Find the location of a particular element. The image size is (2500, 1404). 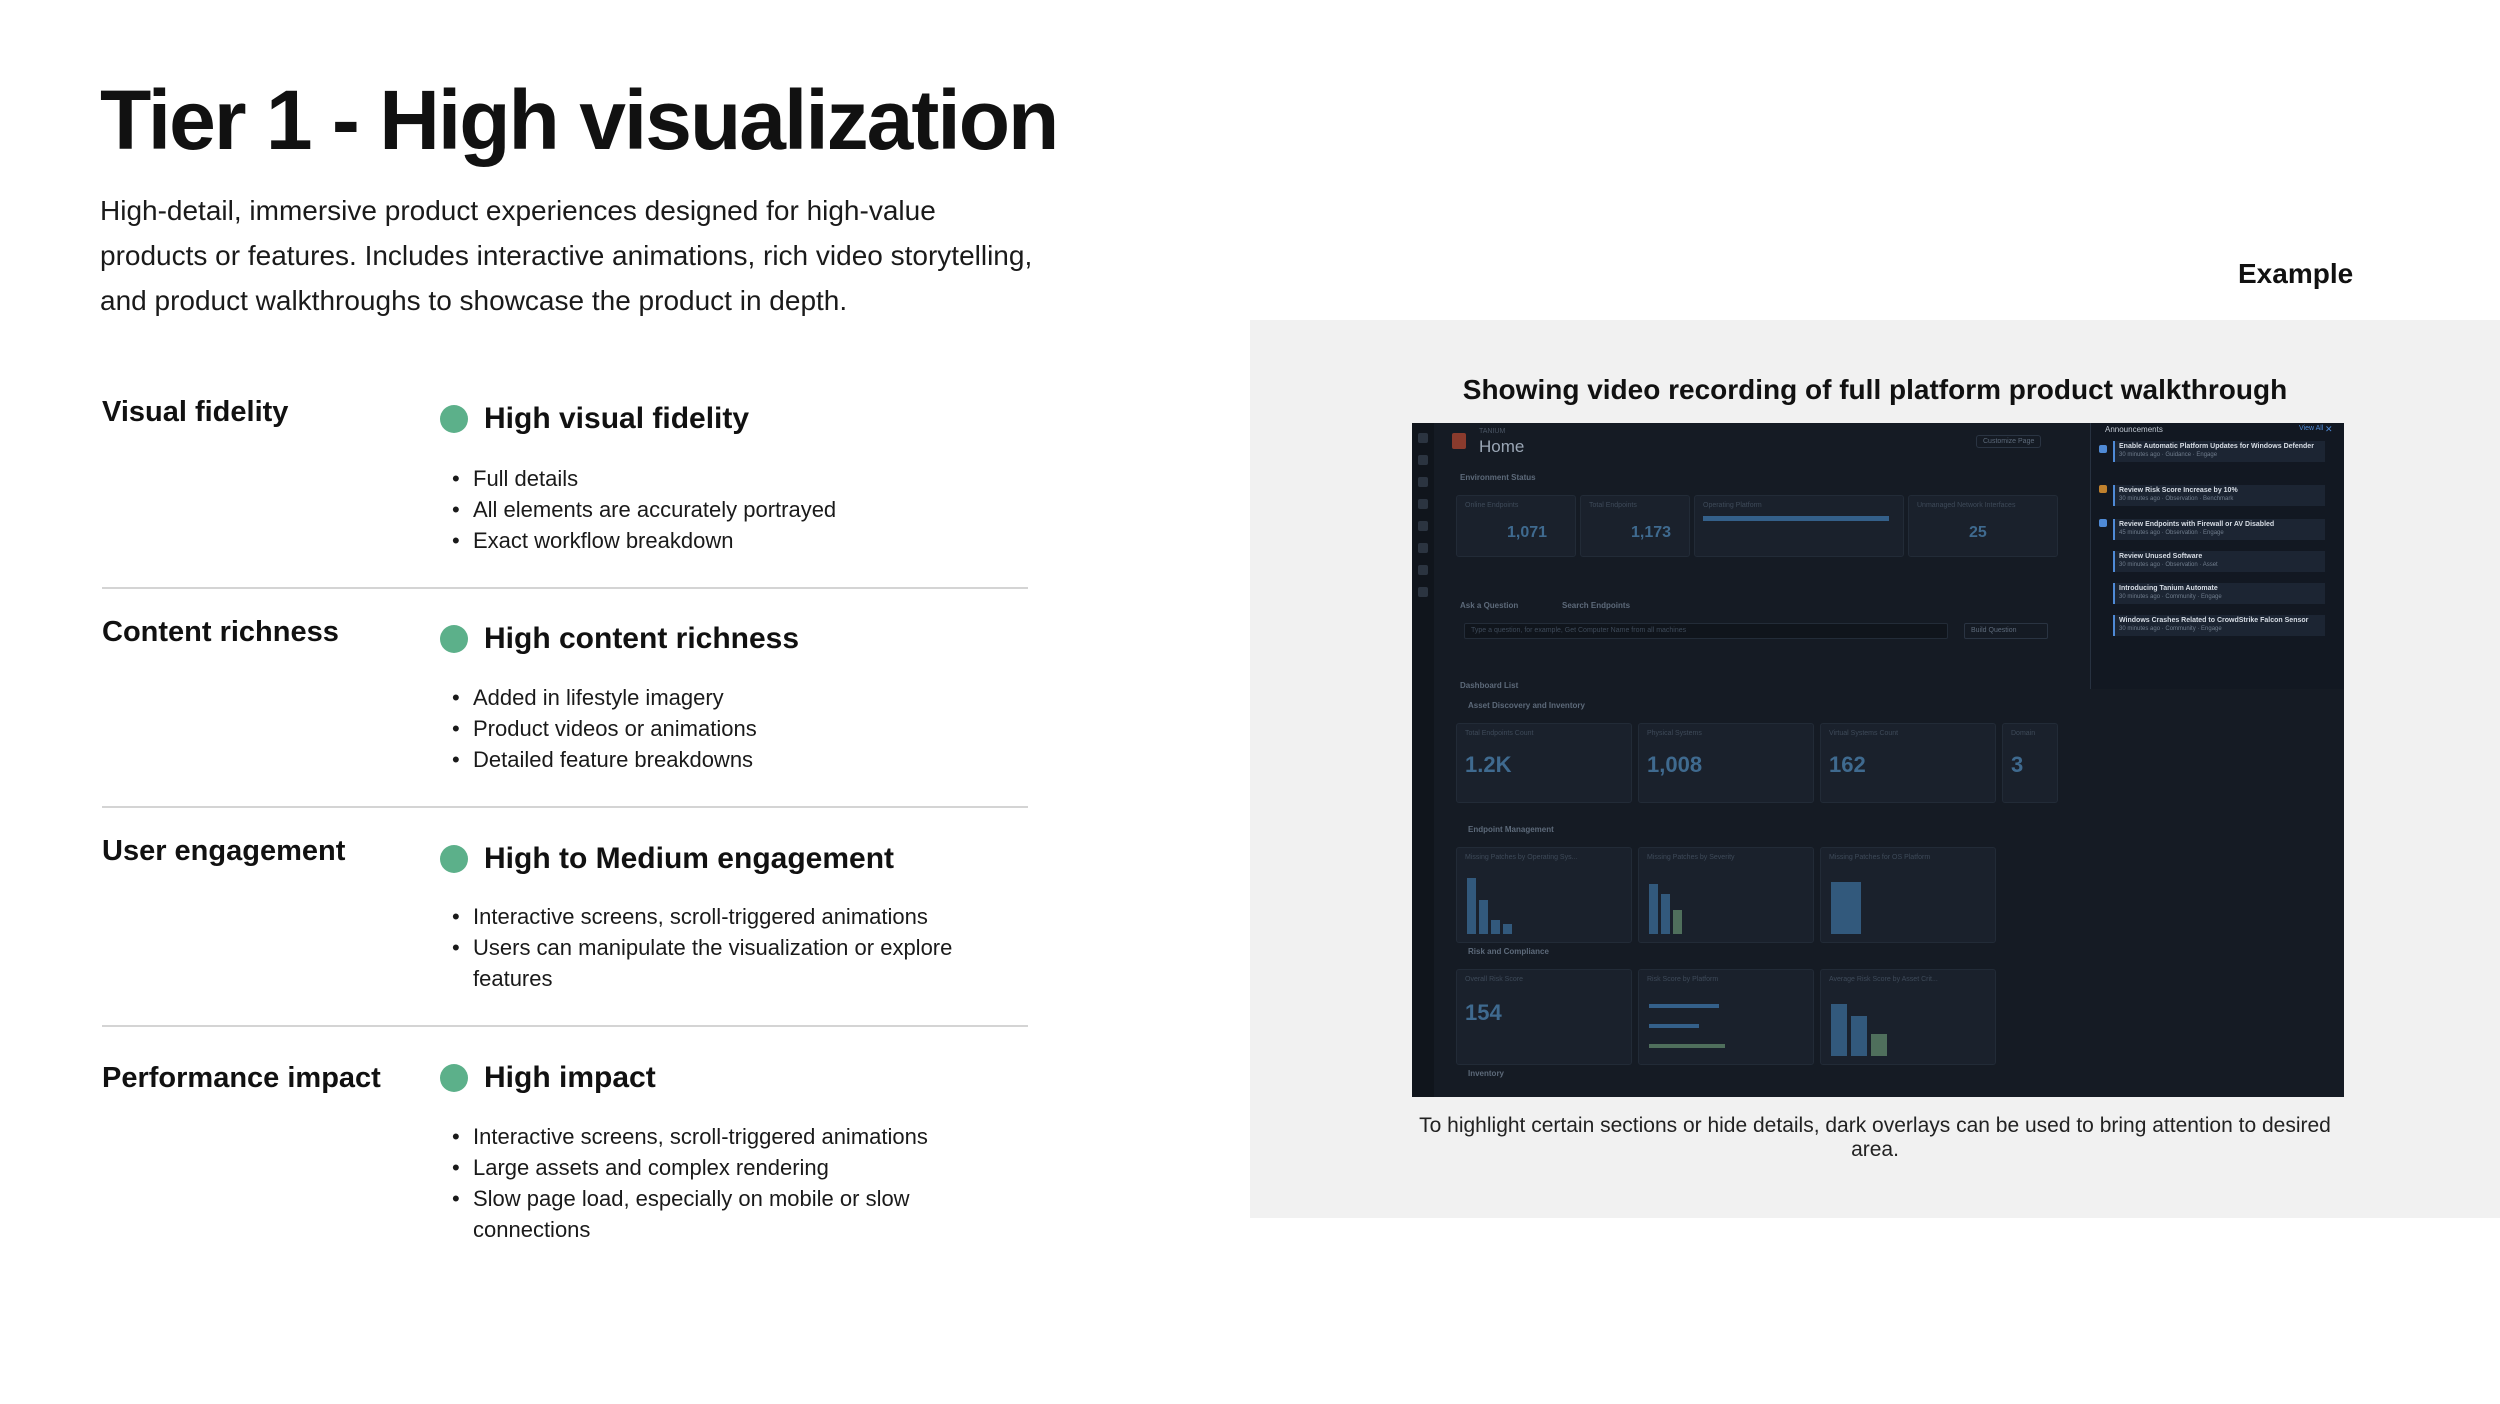

asset-section-heading: Asset Discovery and Inventory is located at coordinates (1526, 705).